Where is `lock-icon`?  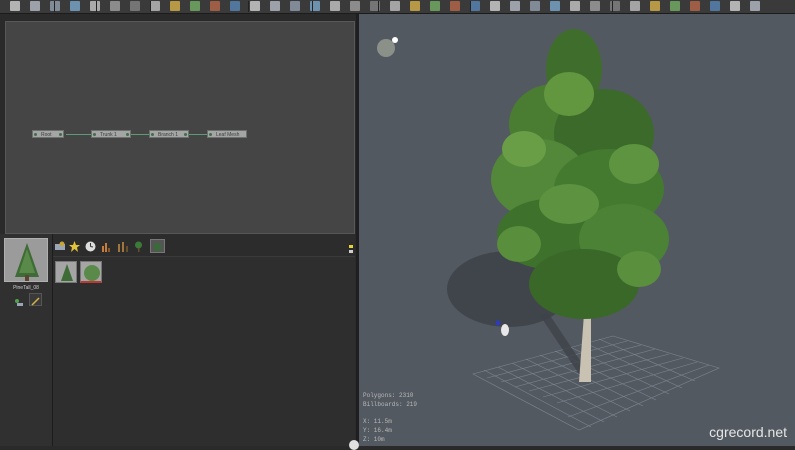 lock-icon is located at coordinates (195, 6).